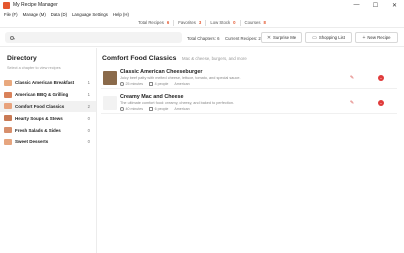 This screenshot has height=253, width=404. Describe the element at coordinates (11, 14) in the screenshot. I see `menu-file: File (F)` at that location.